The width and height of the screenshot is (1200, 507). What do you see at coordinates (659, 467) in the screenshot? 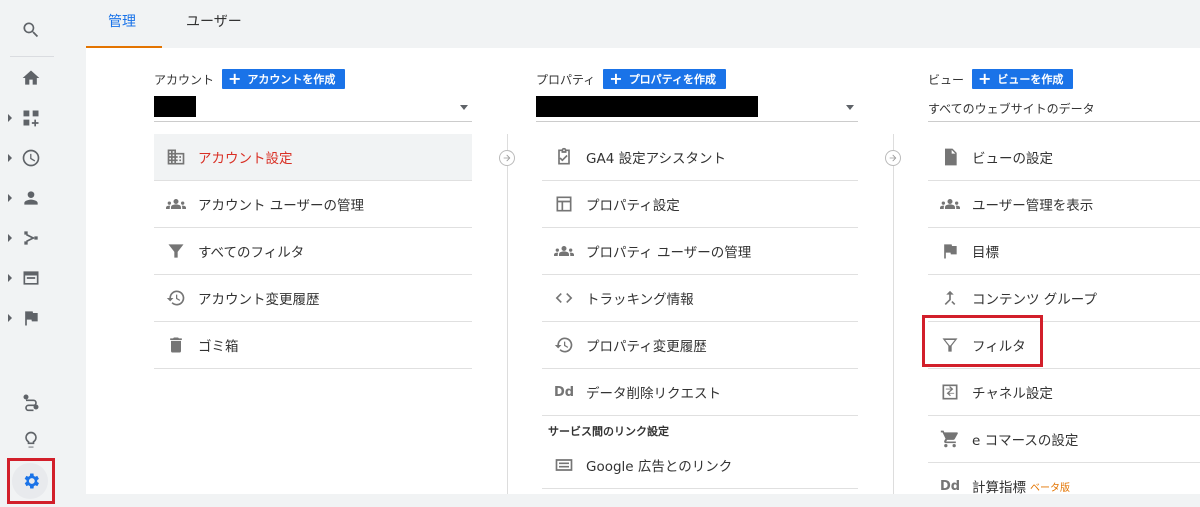
I see `list-item-label: Google 広告とのリンク` at bounding box center [659, 467].